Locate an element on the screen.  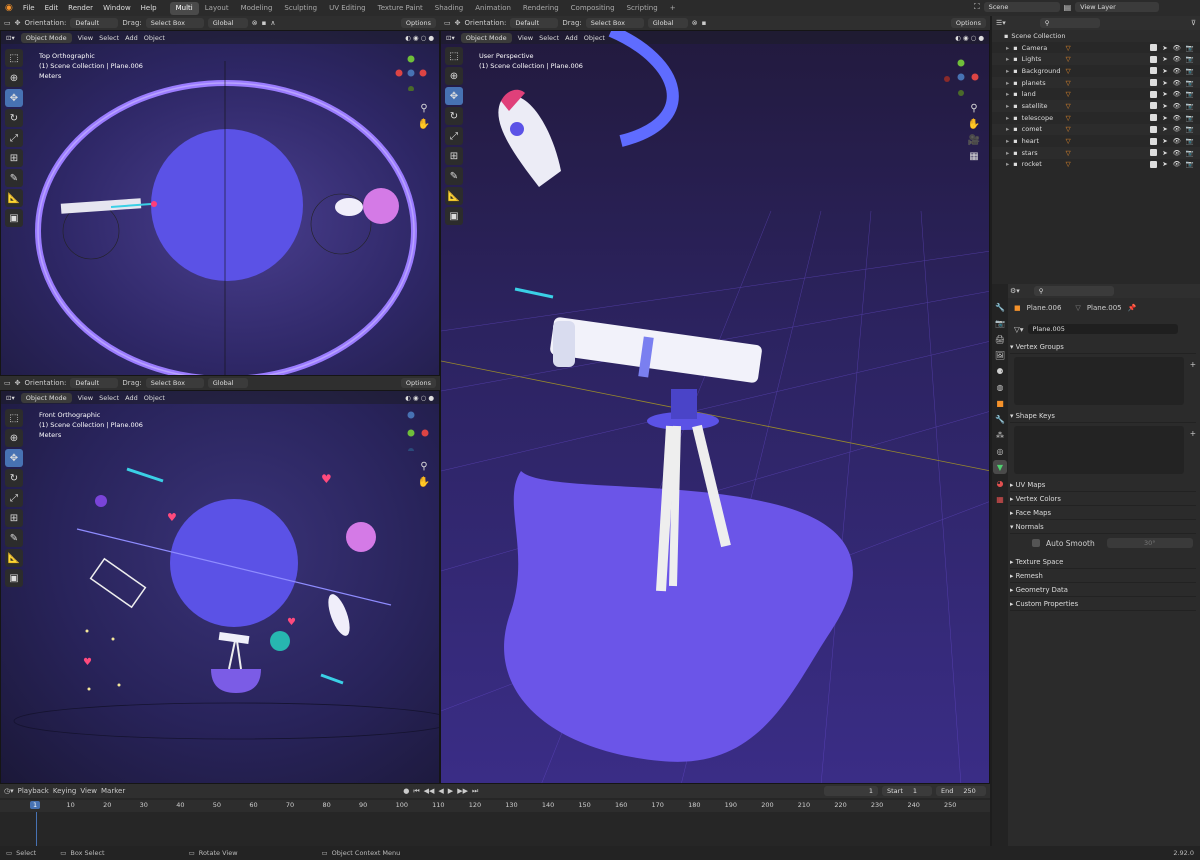
menu-keying: Keying is located at coordinates (65, 791).